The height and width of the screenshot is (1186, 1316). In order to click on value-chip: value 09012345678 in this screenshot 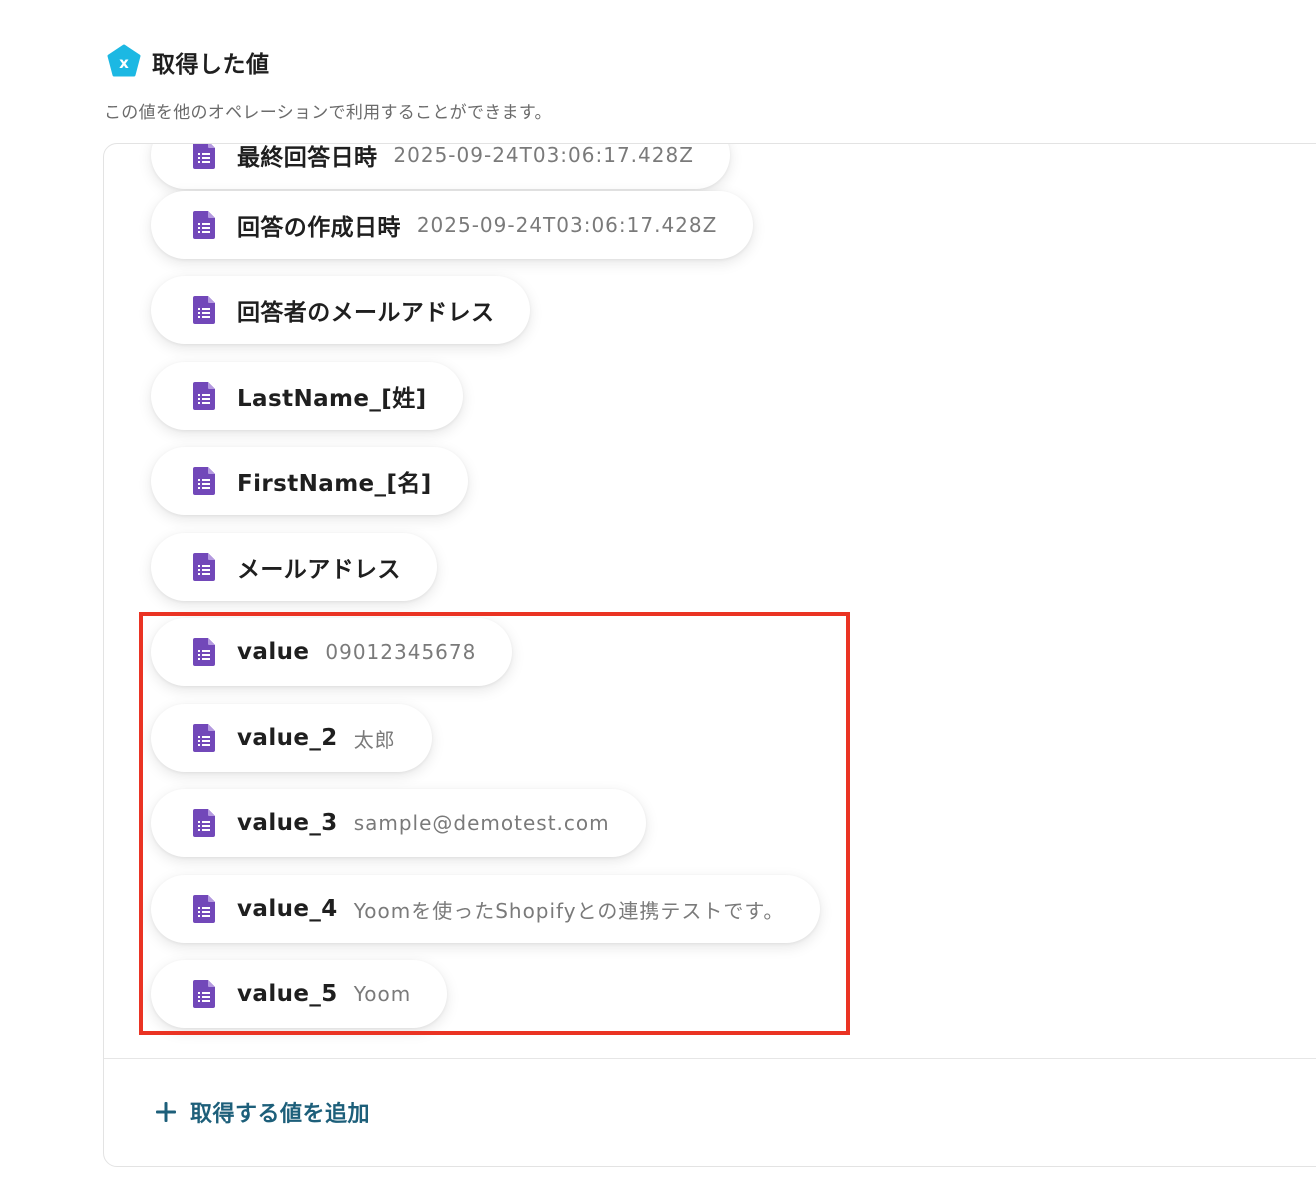, I will do `click(332, 652)`.